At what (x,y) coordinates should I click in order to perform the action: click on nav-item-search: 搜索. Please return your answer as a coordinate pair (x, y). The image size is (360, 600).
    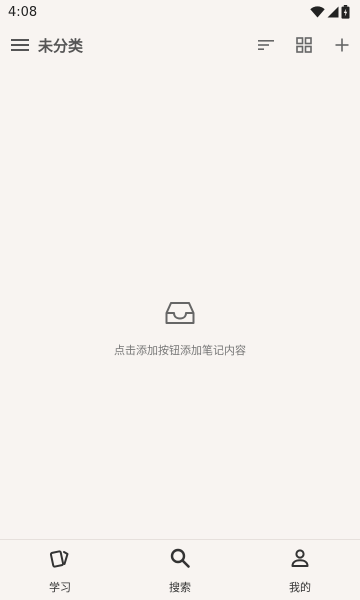
    Looking at the image, I should click on (180, 570).